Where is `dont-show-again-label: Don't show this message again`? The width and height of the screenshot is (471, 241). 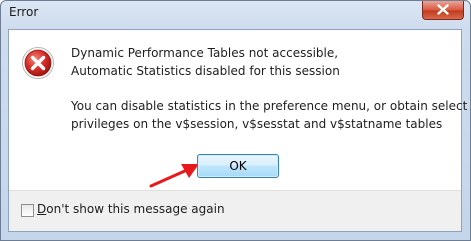
dont-show-again-label: Don't show this message again is located at coordinates (131, 209).